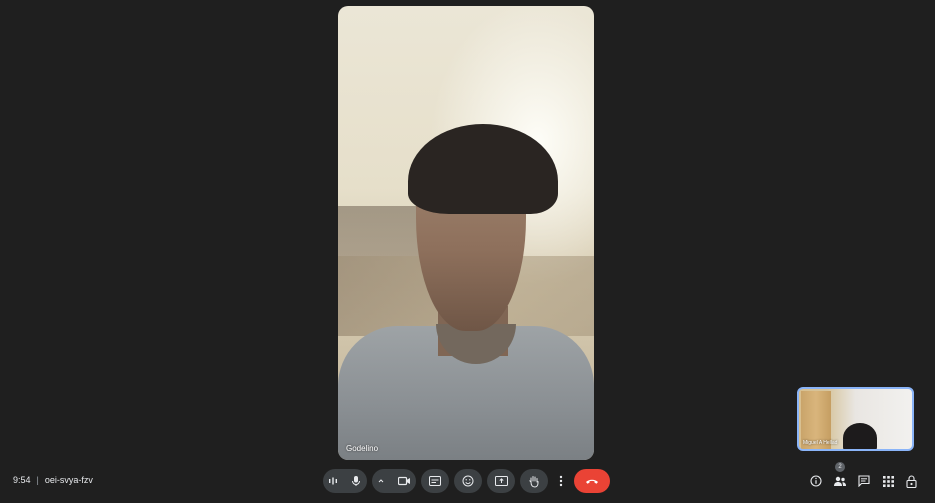 This screenshot has width=935, height=503. I want to click on chat-button, so click(864, 481).